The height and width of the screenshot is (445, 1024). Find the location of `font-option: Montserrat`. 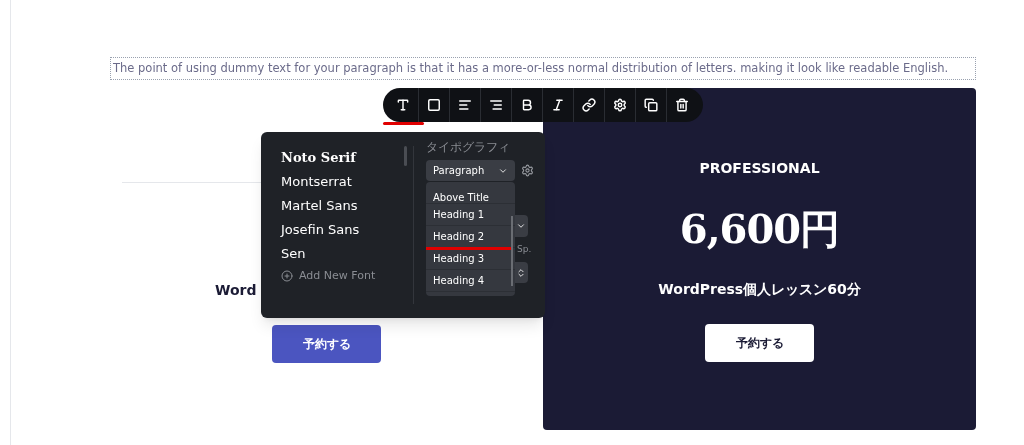

font-option: Montserrat is located at coordinates (347, 182).